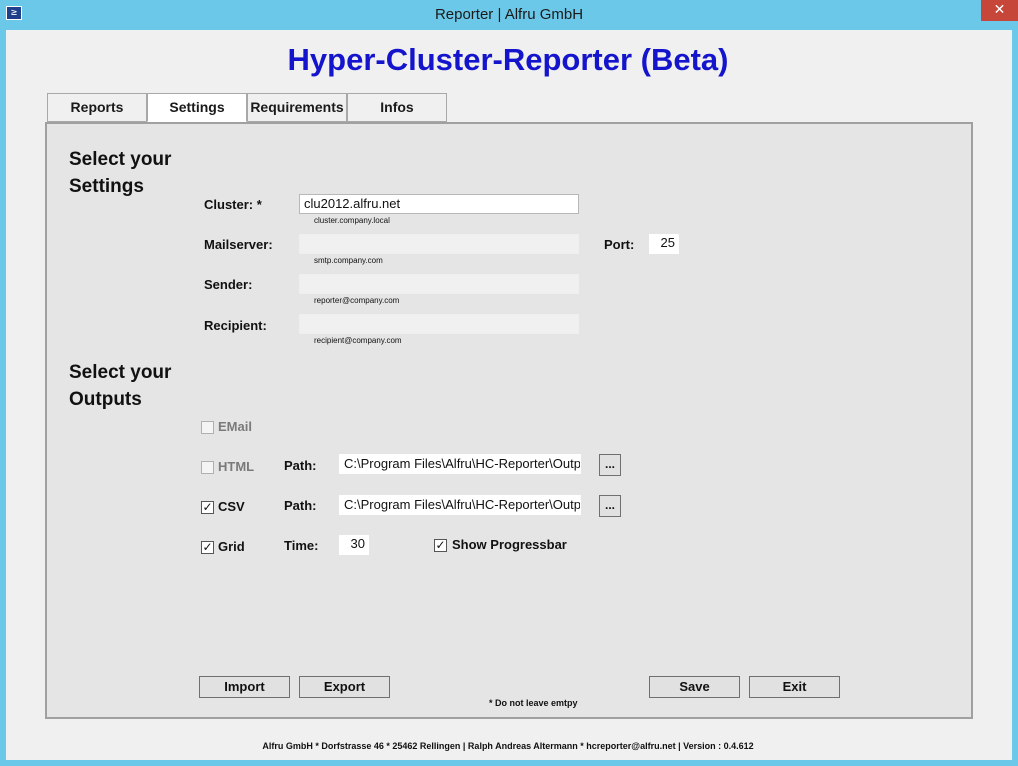 Image resolution: width=1018 pixels, height=766 pixels. Describe the element at coordinates (106, 186) in the screenshot. I see `settings-section-title-line2: Settings` at that location.